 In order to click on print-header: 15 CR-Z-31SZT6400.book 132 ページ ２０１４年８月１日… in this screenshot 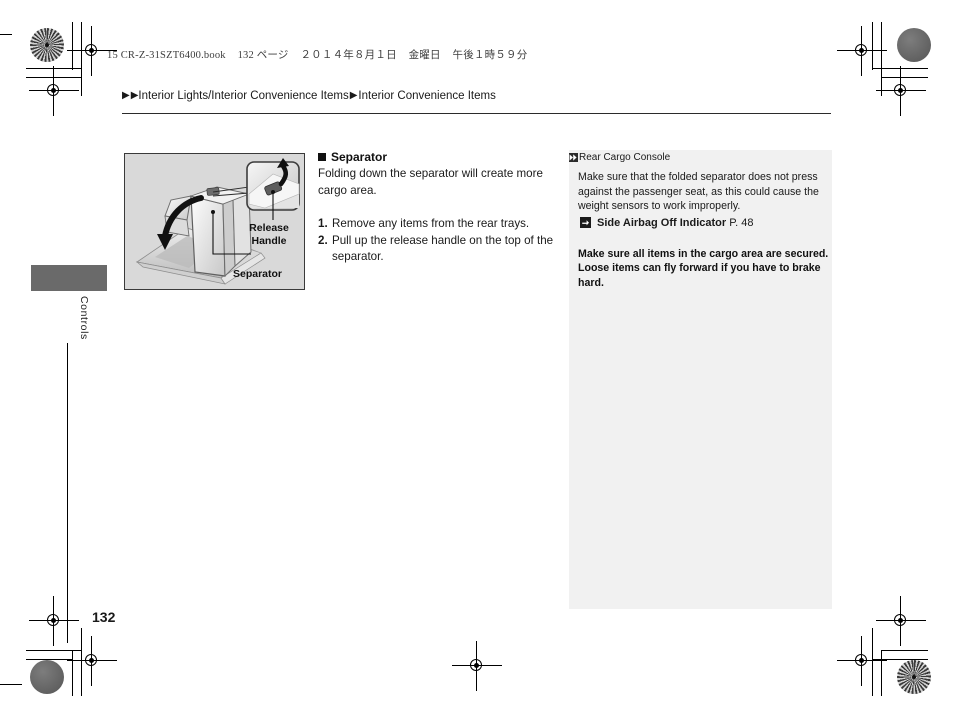, I will do `click(321, 54)`.